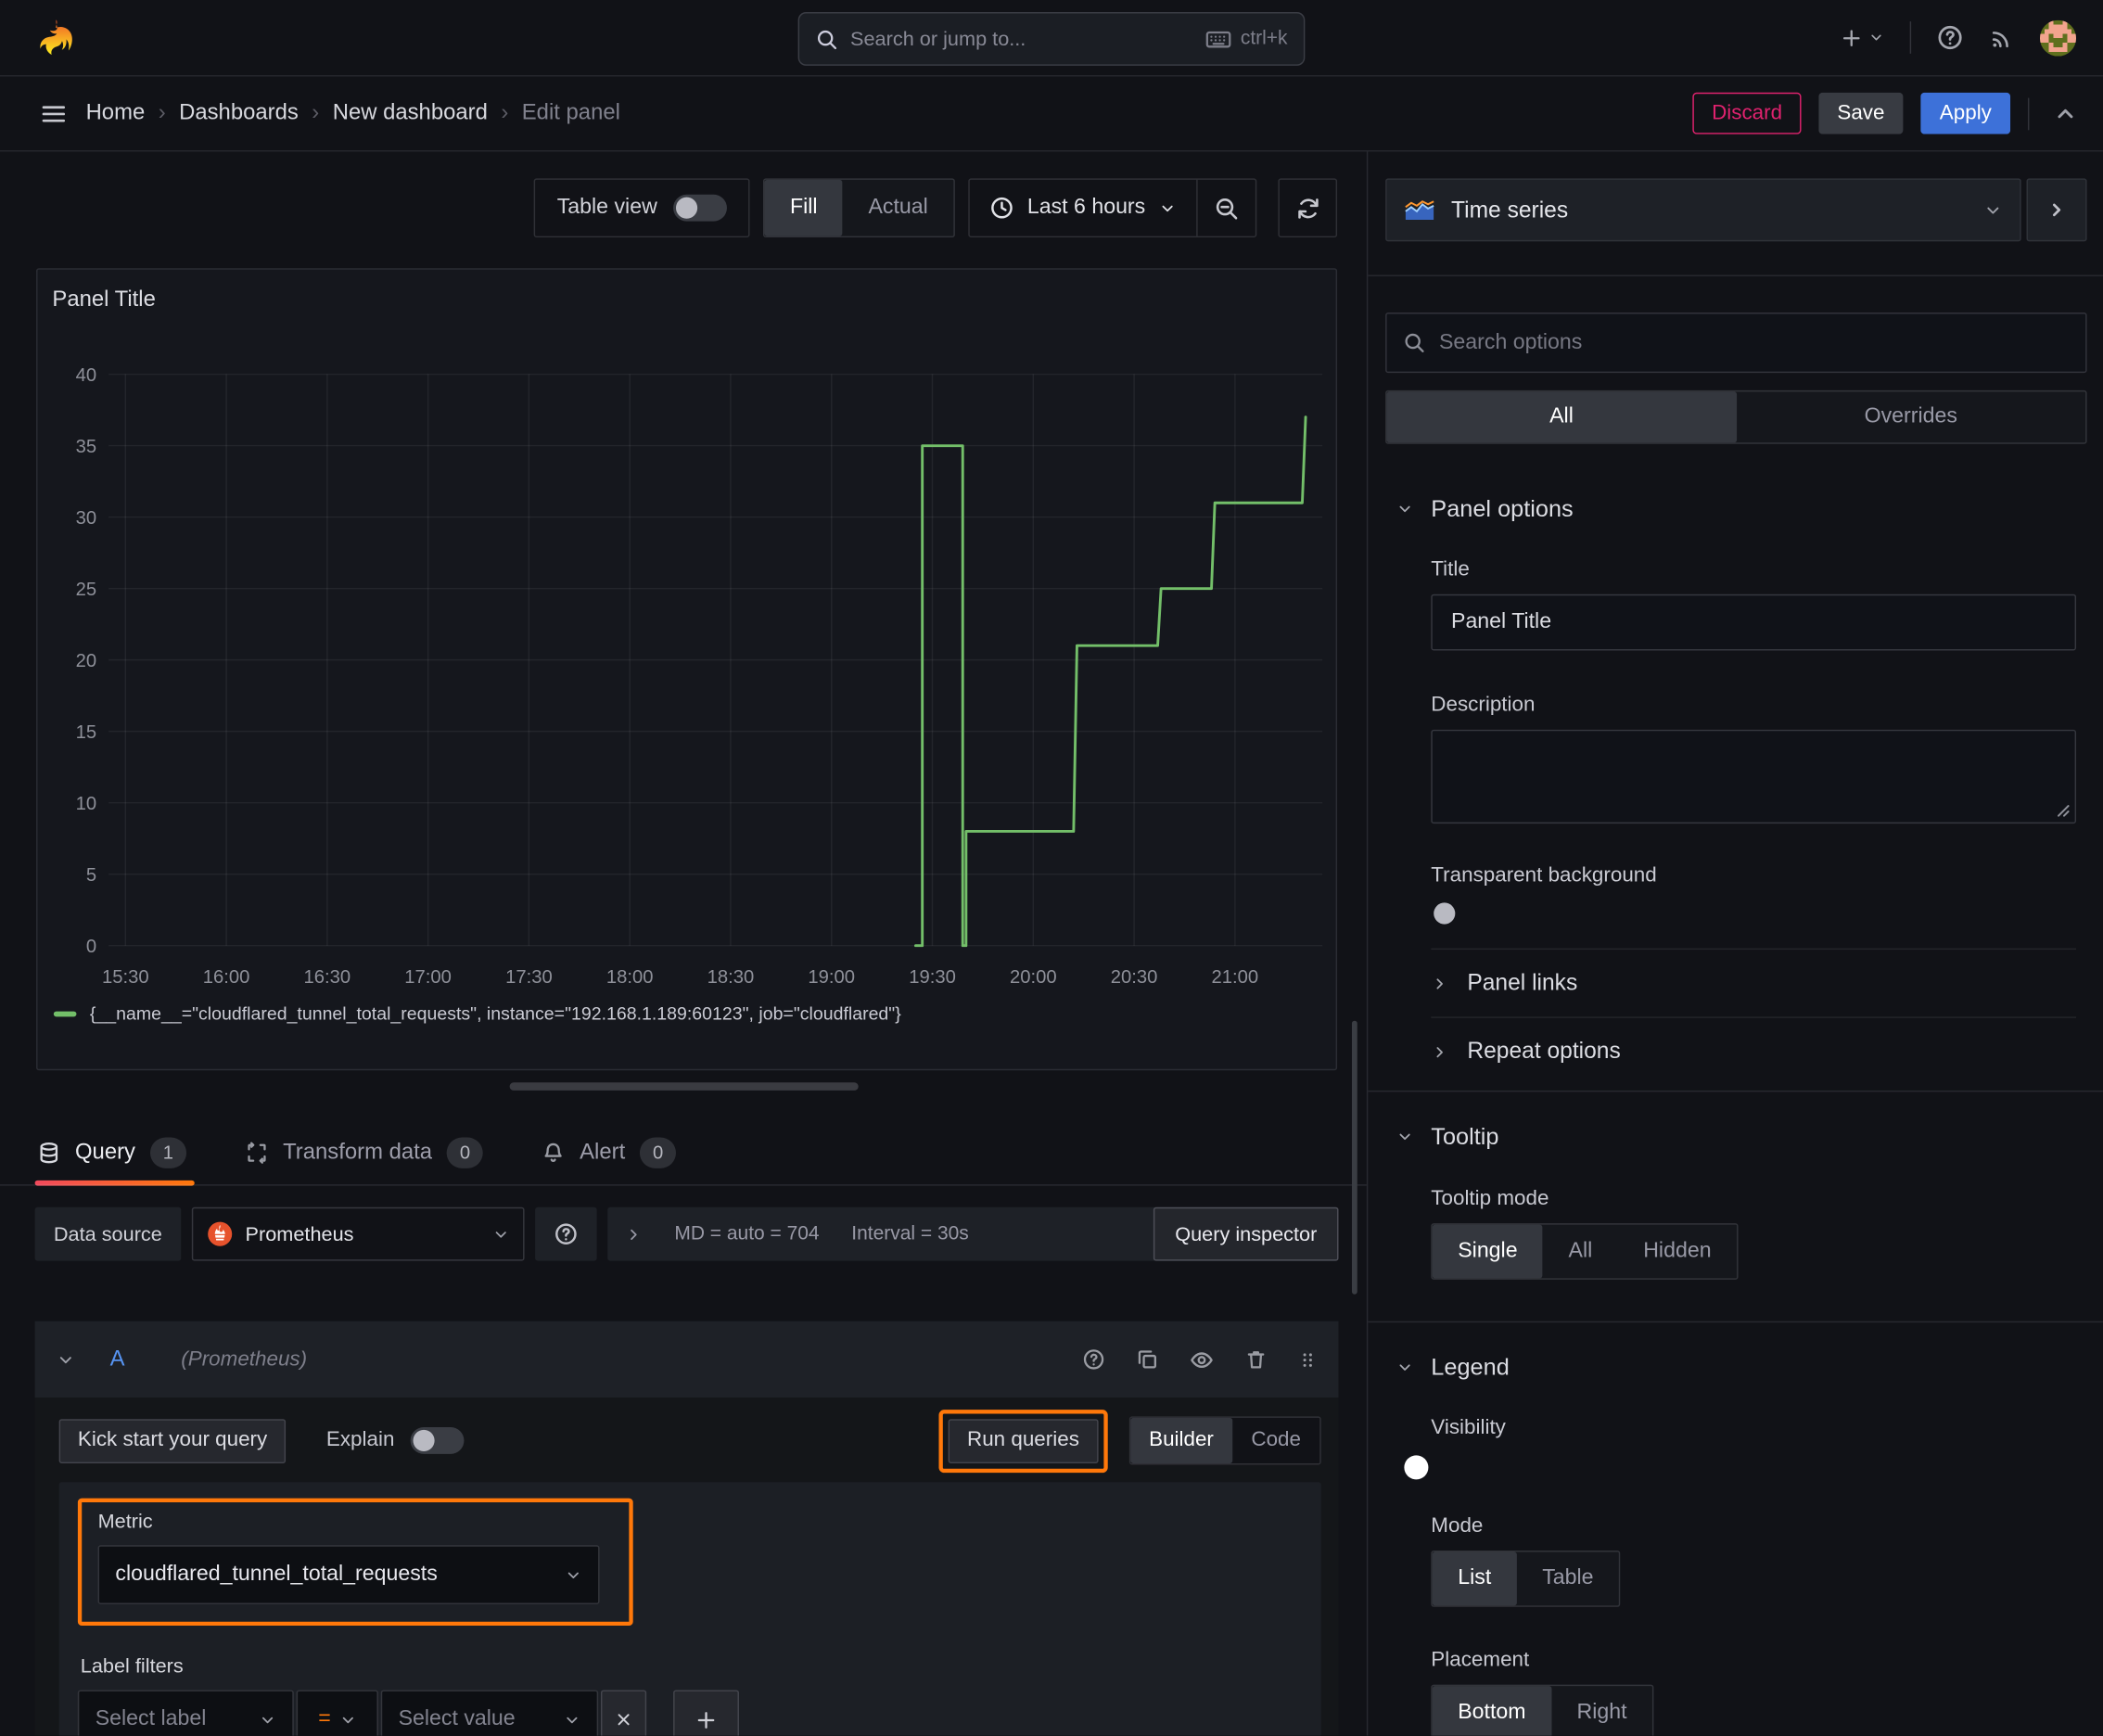 This screenshot has width=2103, height=1736. Describe the element at coordinates (1735, 1367) in the screenshot. I see `legend-section-header: Legend` at that location.